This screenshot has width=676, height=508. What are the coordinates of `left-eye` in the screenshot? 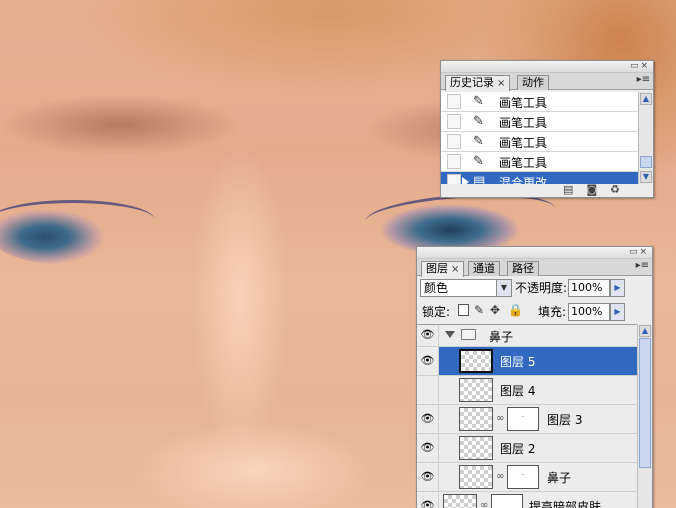 It's located at (75, 235).